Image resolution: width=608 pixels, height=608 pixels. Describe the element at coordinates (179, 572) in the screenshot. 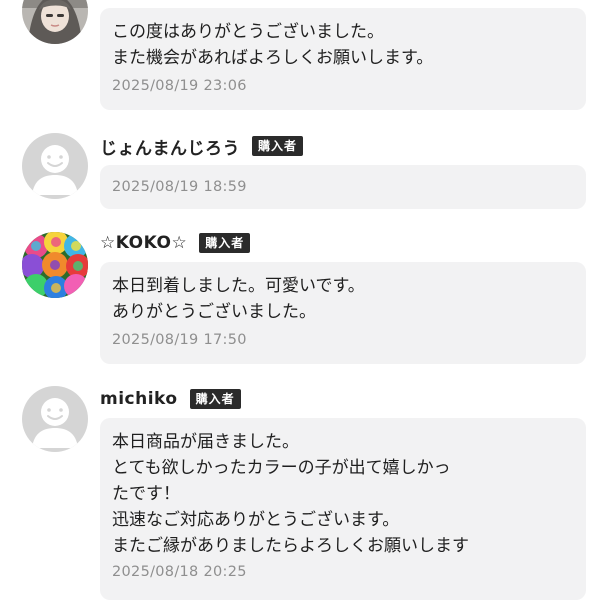

I see `comment-timestamp: 2025/08/18 20:25` at that location.